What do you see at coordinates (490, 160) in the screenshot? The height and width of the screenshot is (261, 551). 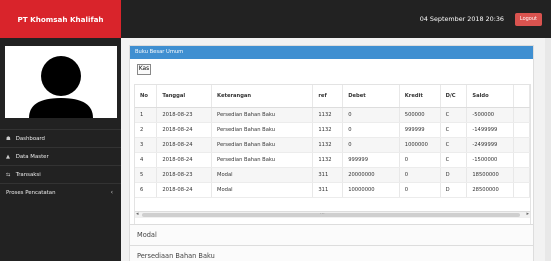 I see `table-cell: -1500000` at bounding box center [490, 160].